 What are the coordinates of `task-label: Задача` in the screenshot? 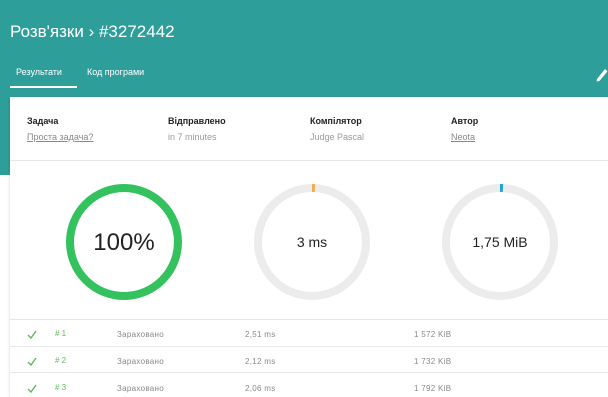 It's located at (43, 121).